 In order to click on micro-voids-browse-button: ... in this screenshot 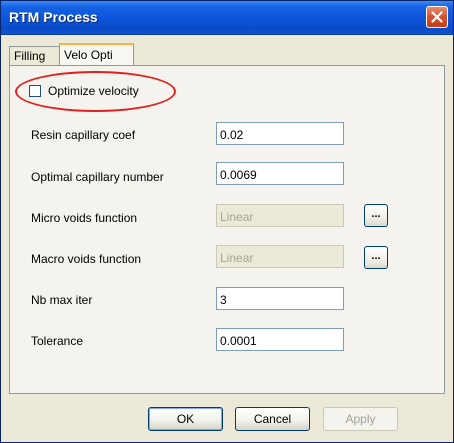, I will do `click(376, 215)`.